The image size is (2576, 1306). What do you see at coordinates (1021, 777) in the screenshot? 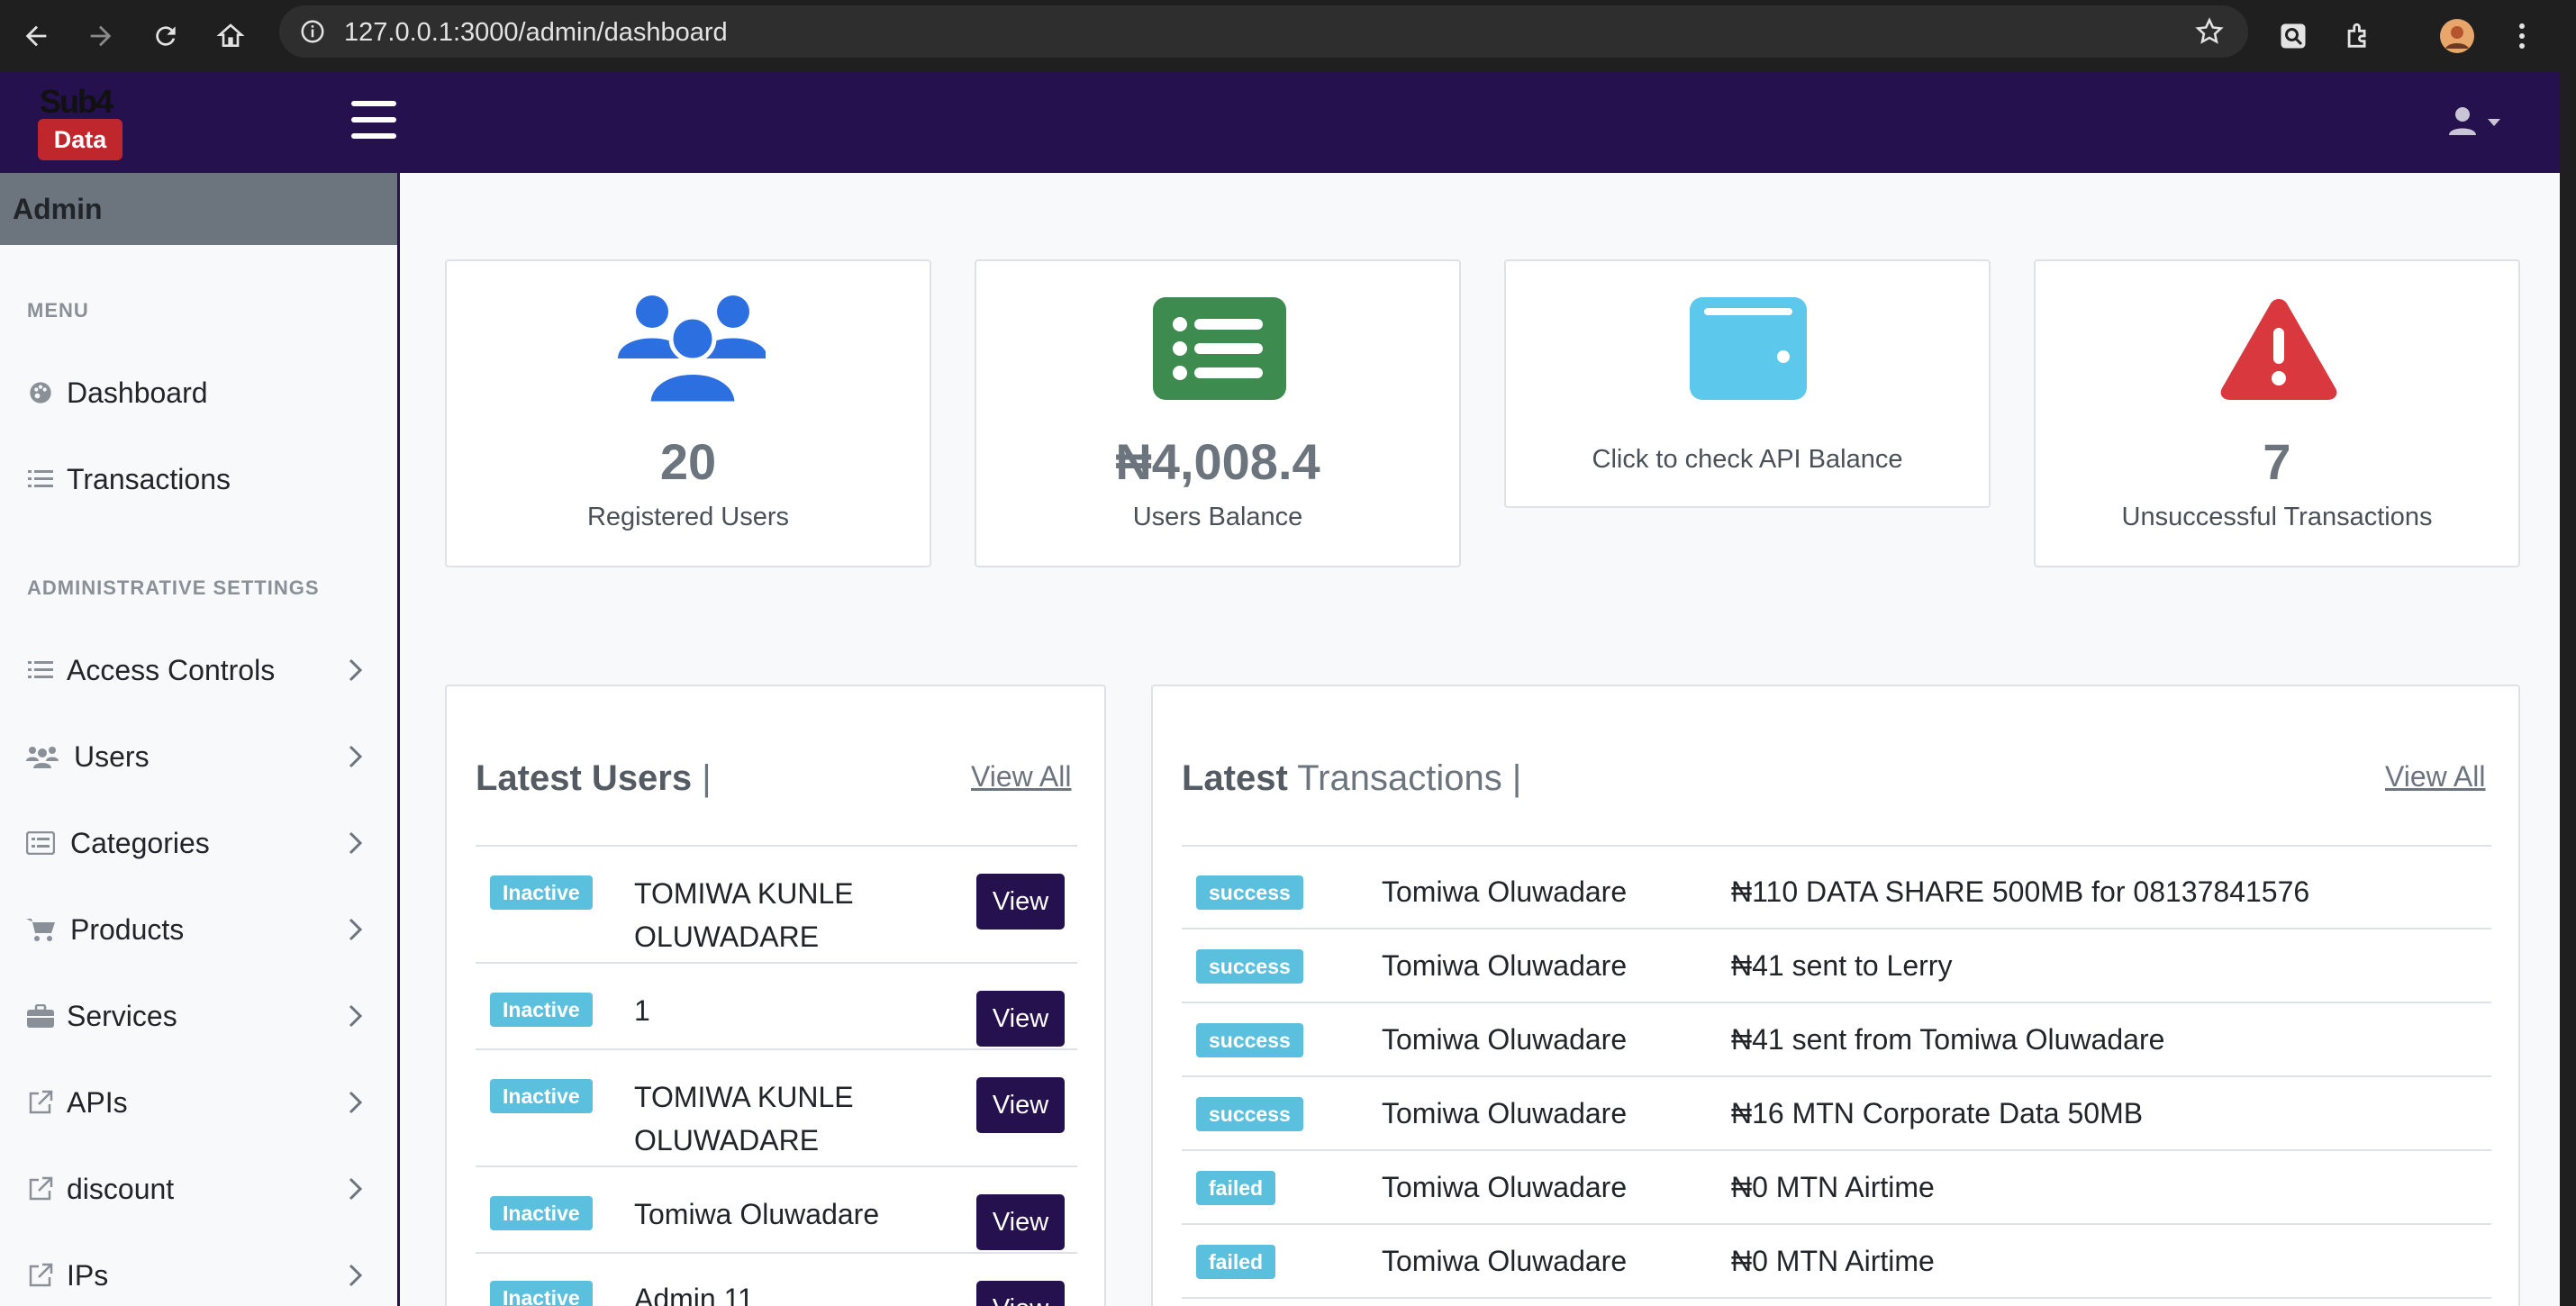
I see `view-all-users-link: View All` at bounding box center [1021, 777].